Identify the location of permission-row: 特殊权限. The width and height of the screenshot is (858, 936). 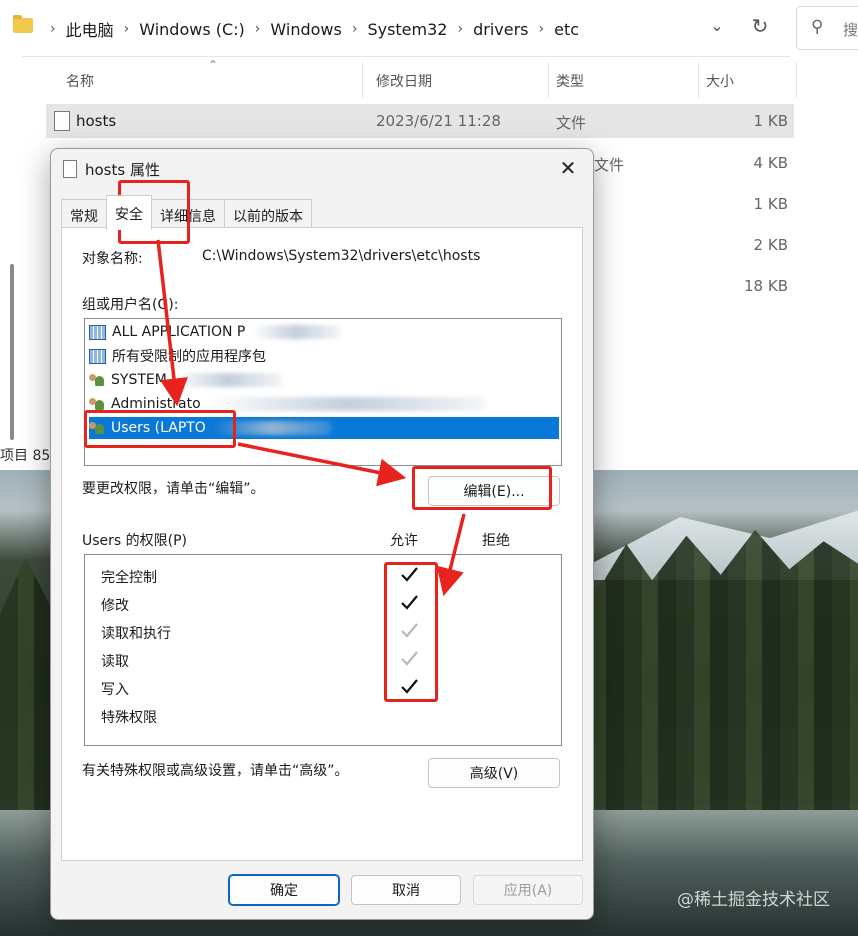
(323, 715).